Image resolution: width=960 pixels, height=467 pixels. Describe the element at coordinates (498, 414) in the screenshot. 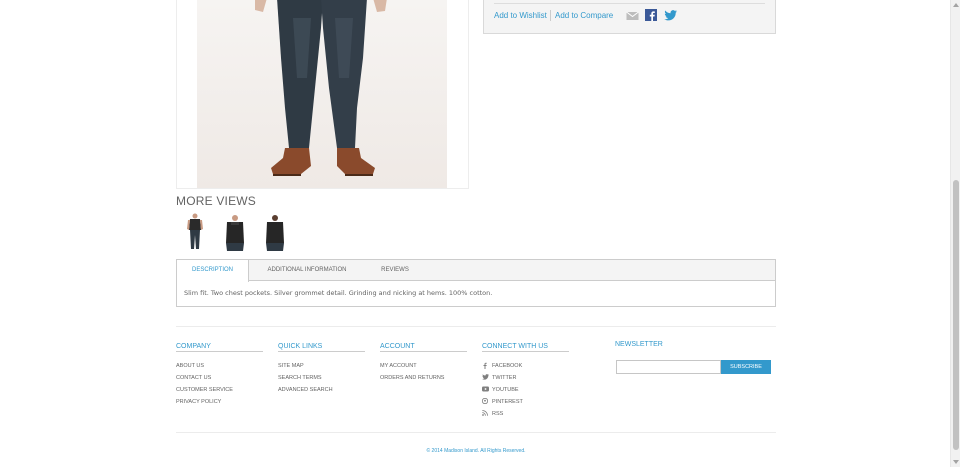

I see `social-label: RSS` at that location.